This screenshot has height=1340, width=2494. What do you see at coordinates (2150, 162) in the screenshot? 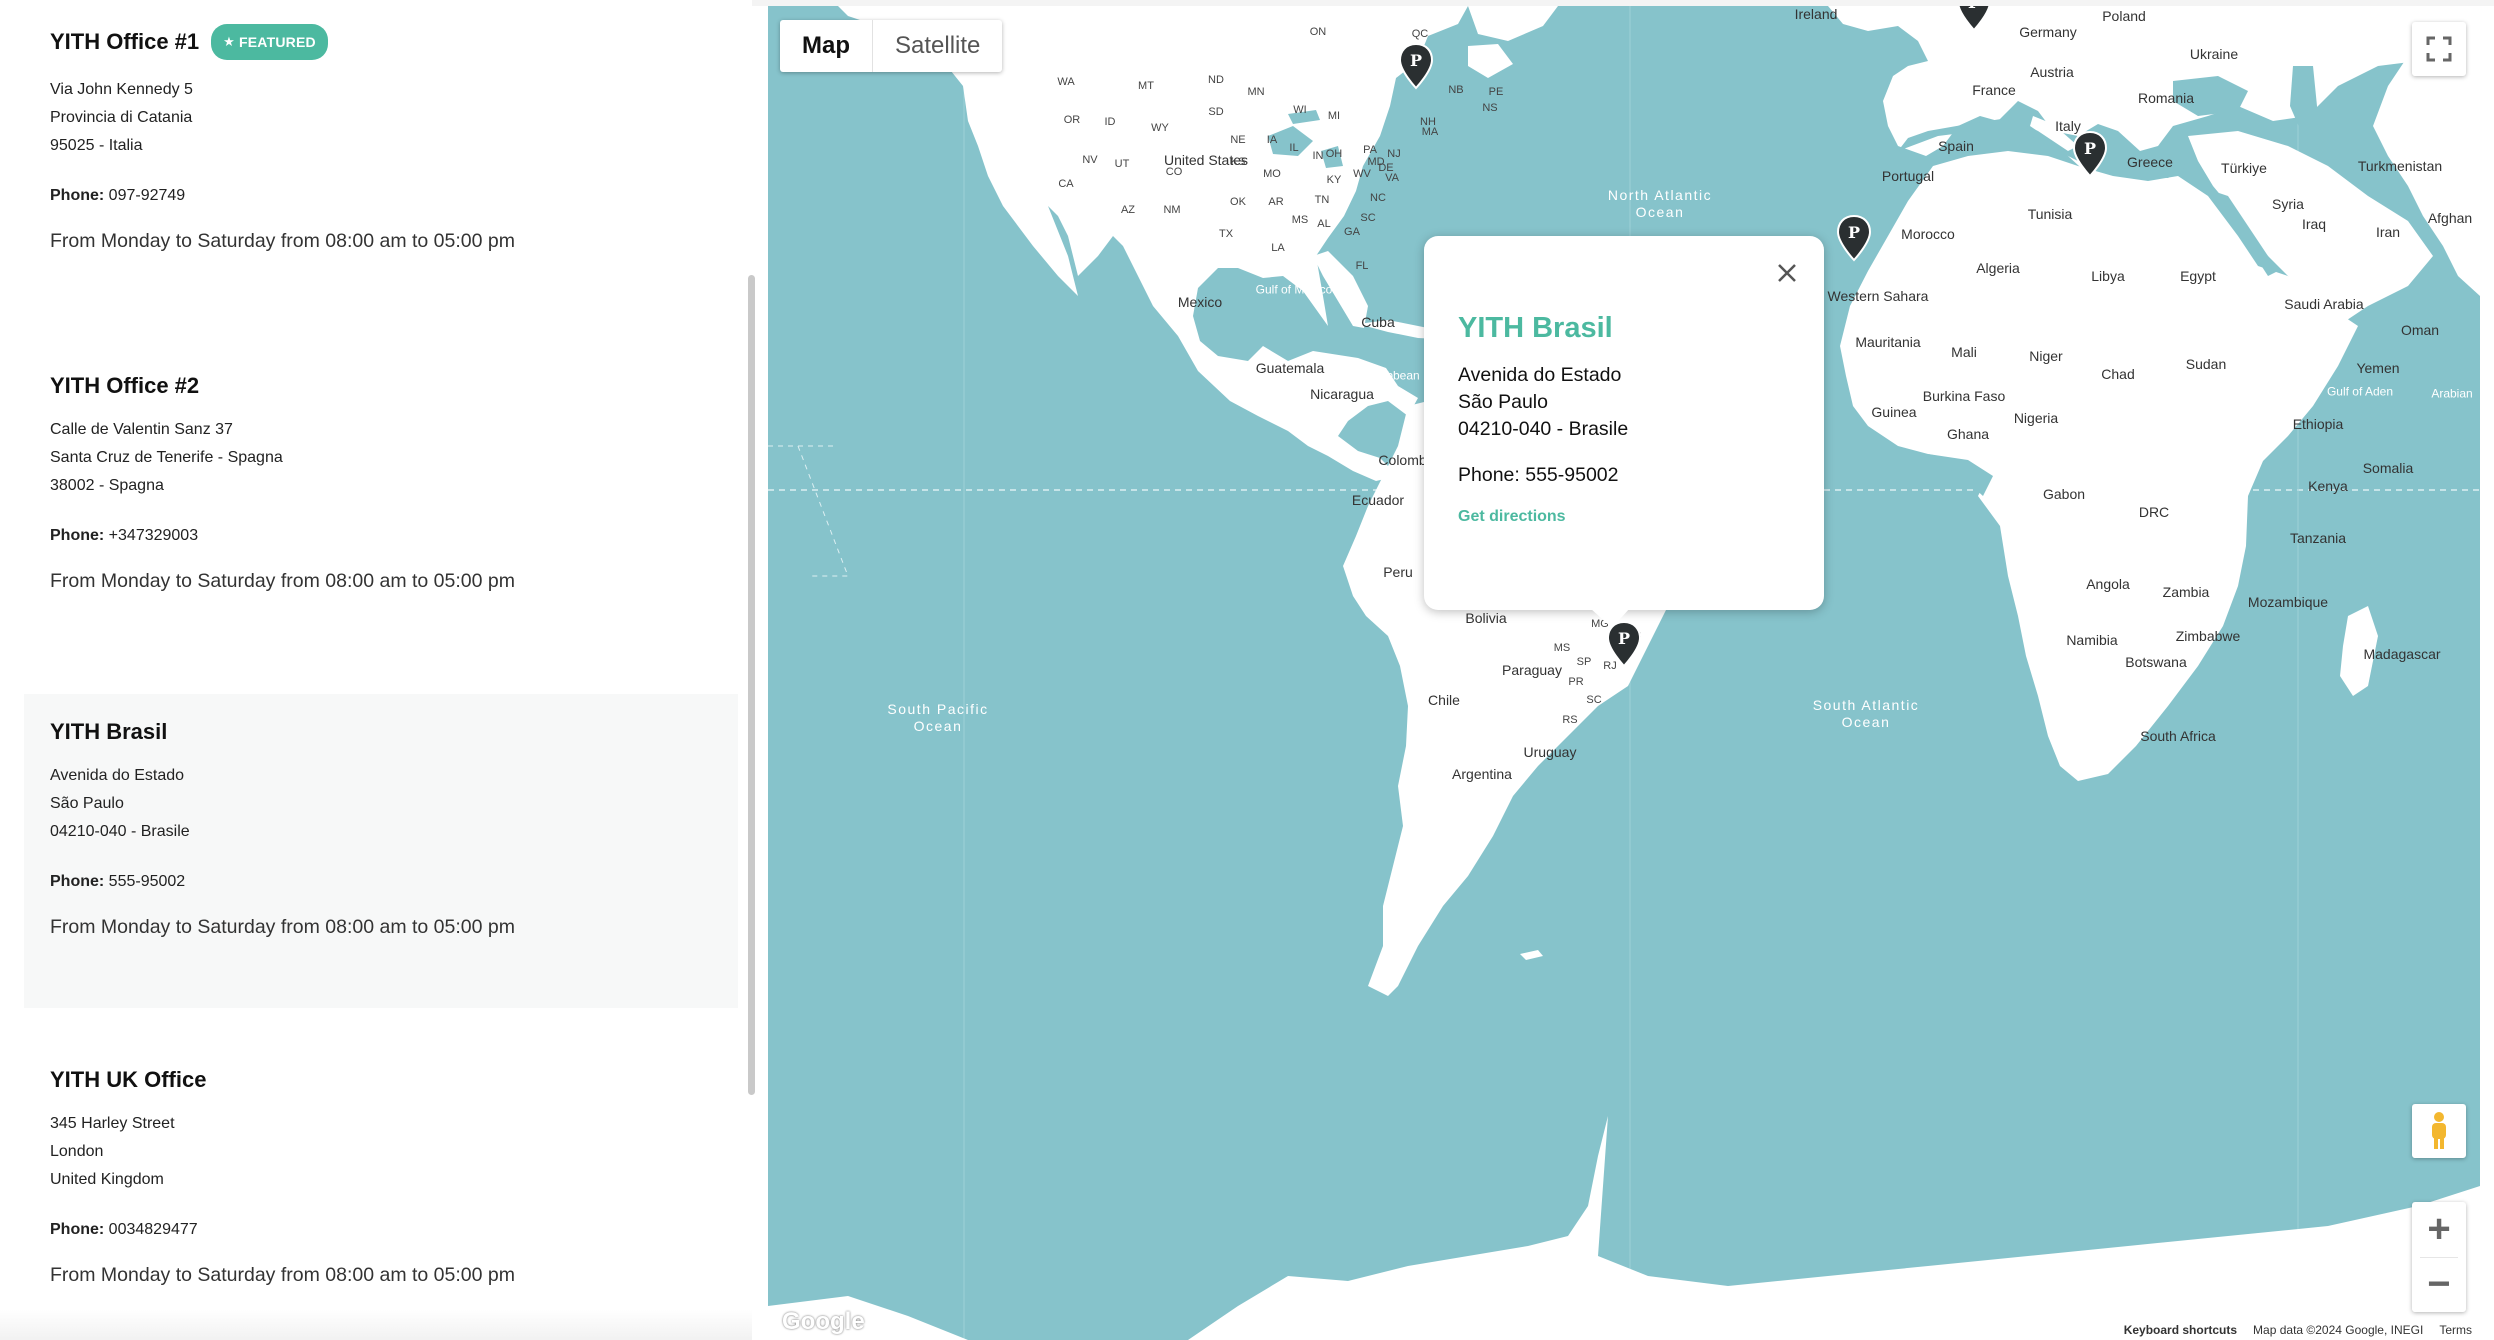
I see `country-label: Greece` at bounding box center [2150, 162].